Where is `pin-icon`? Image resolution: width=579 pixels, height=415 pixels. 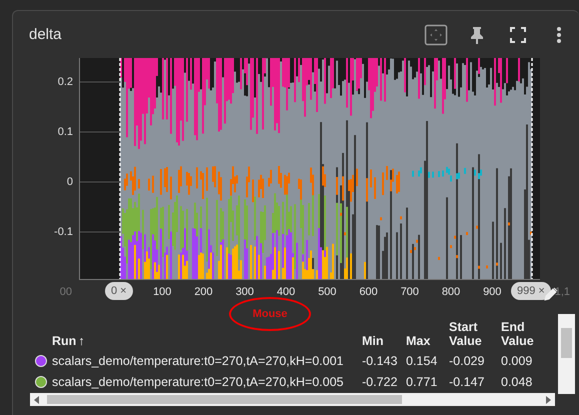
pin-icon is located at coordinates (477, 35).